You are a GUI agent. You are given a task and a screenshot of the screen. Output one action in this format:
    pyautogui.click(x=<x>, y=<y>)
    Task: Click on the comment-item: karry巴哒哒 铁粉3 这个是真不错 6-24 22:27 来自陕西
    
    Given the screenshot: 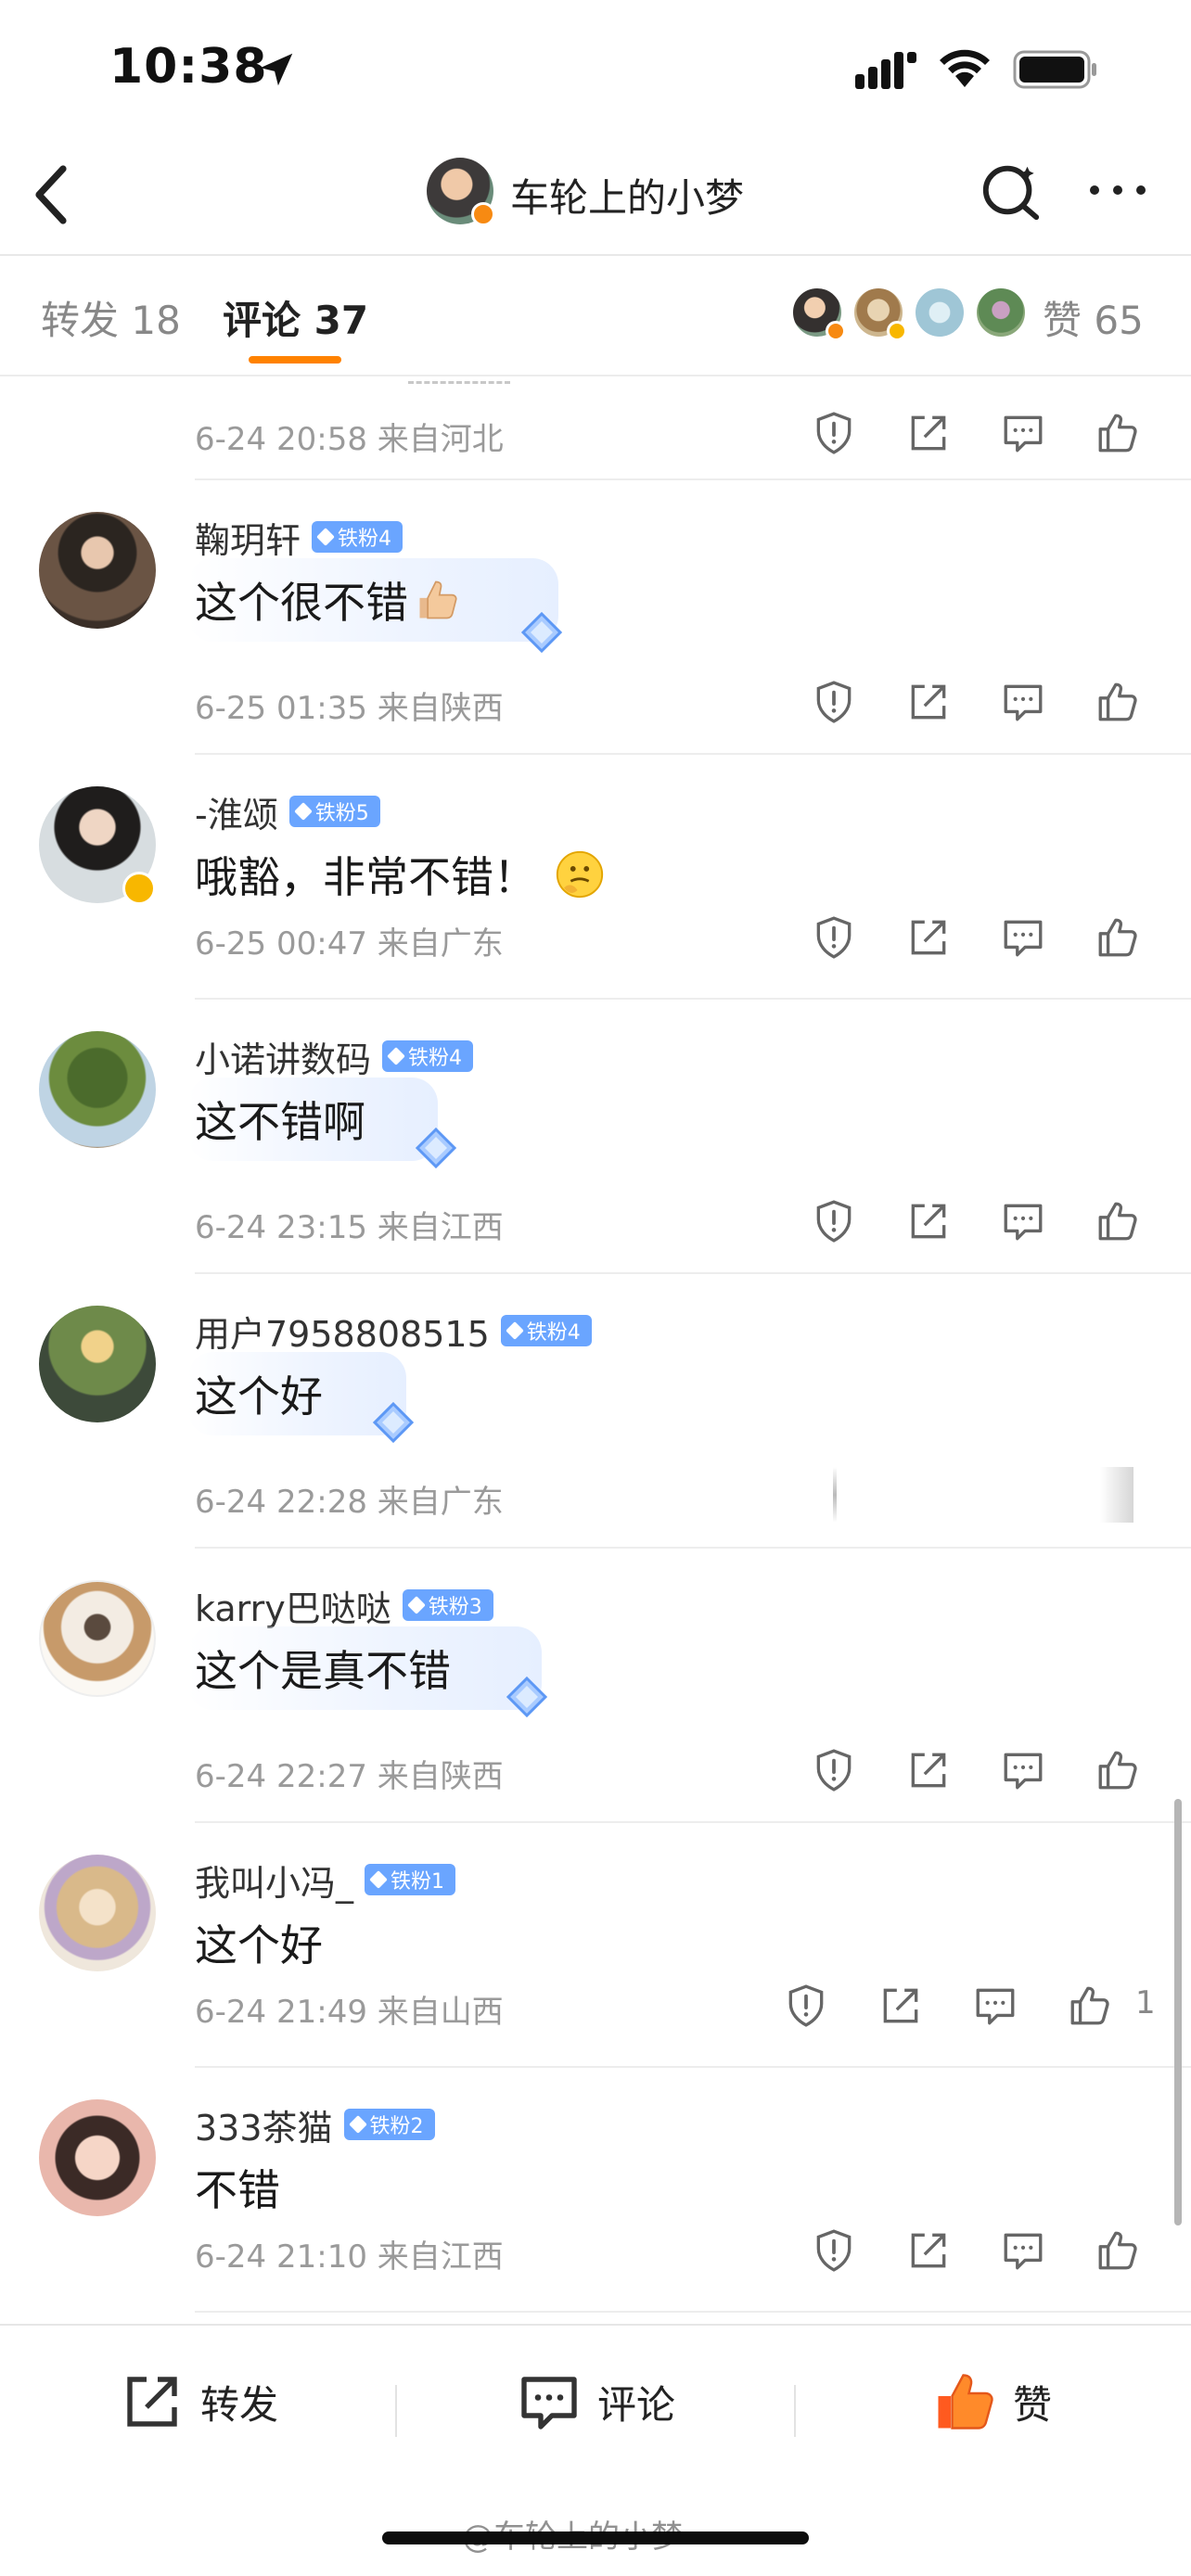 What is the action you would take?
    pyautogui.click(x=595, y=1686)
    